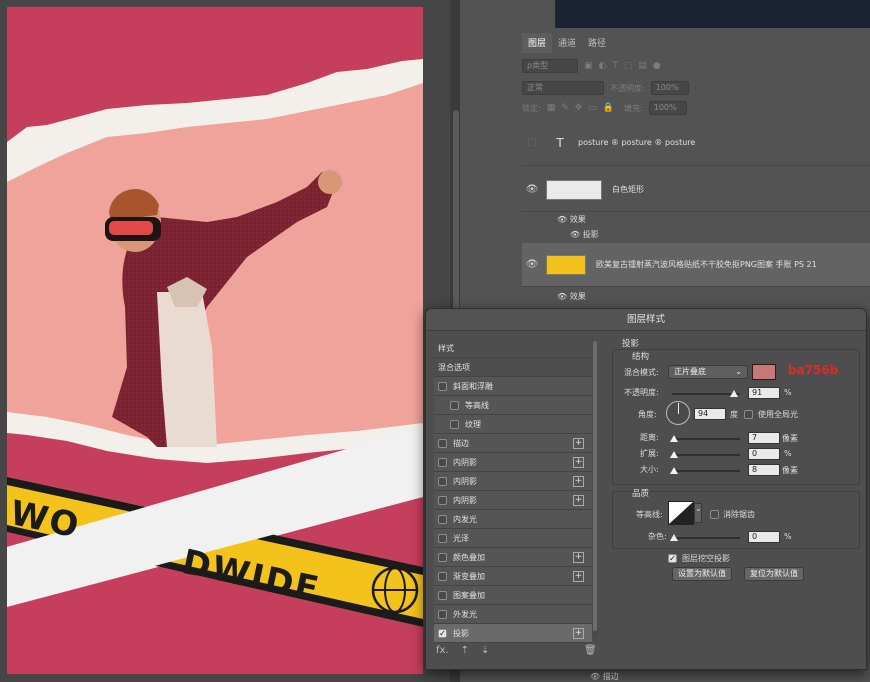 This screenshot has height=682, width=870. Describe the element at coordinates (698, 513) in the screenshot. I see `contour-dropdown-icon: ⌄` at that location.